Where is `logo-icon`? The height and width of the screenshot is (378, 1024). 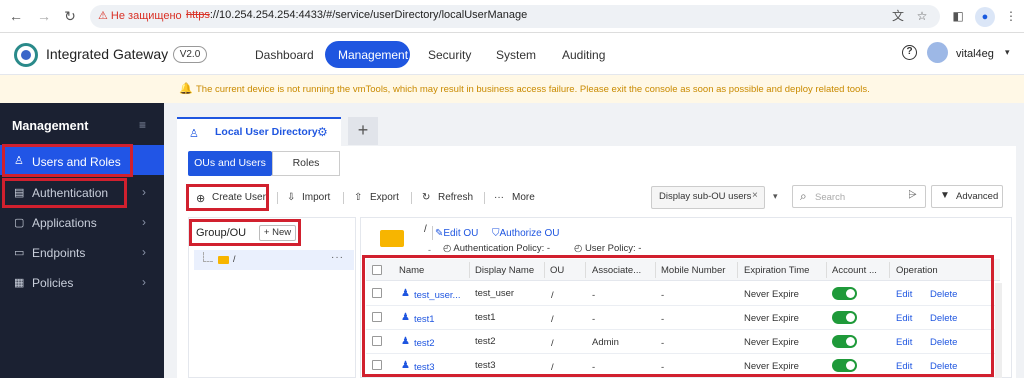 logo-icon is located at coordinates (26, 55).